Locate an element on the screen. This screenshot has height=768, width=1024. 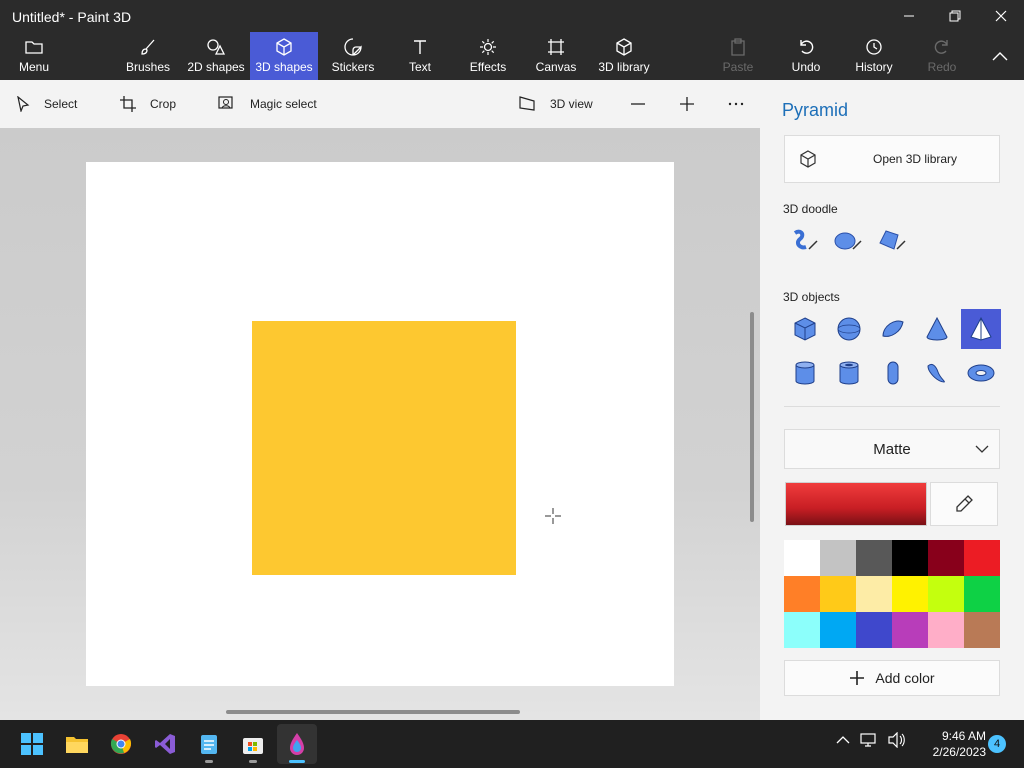
minimize-icon is located at coordinates (909, 16).